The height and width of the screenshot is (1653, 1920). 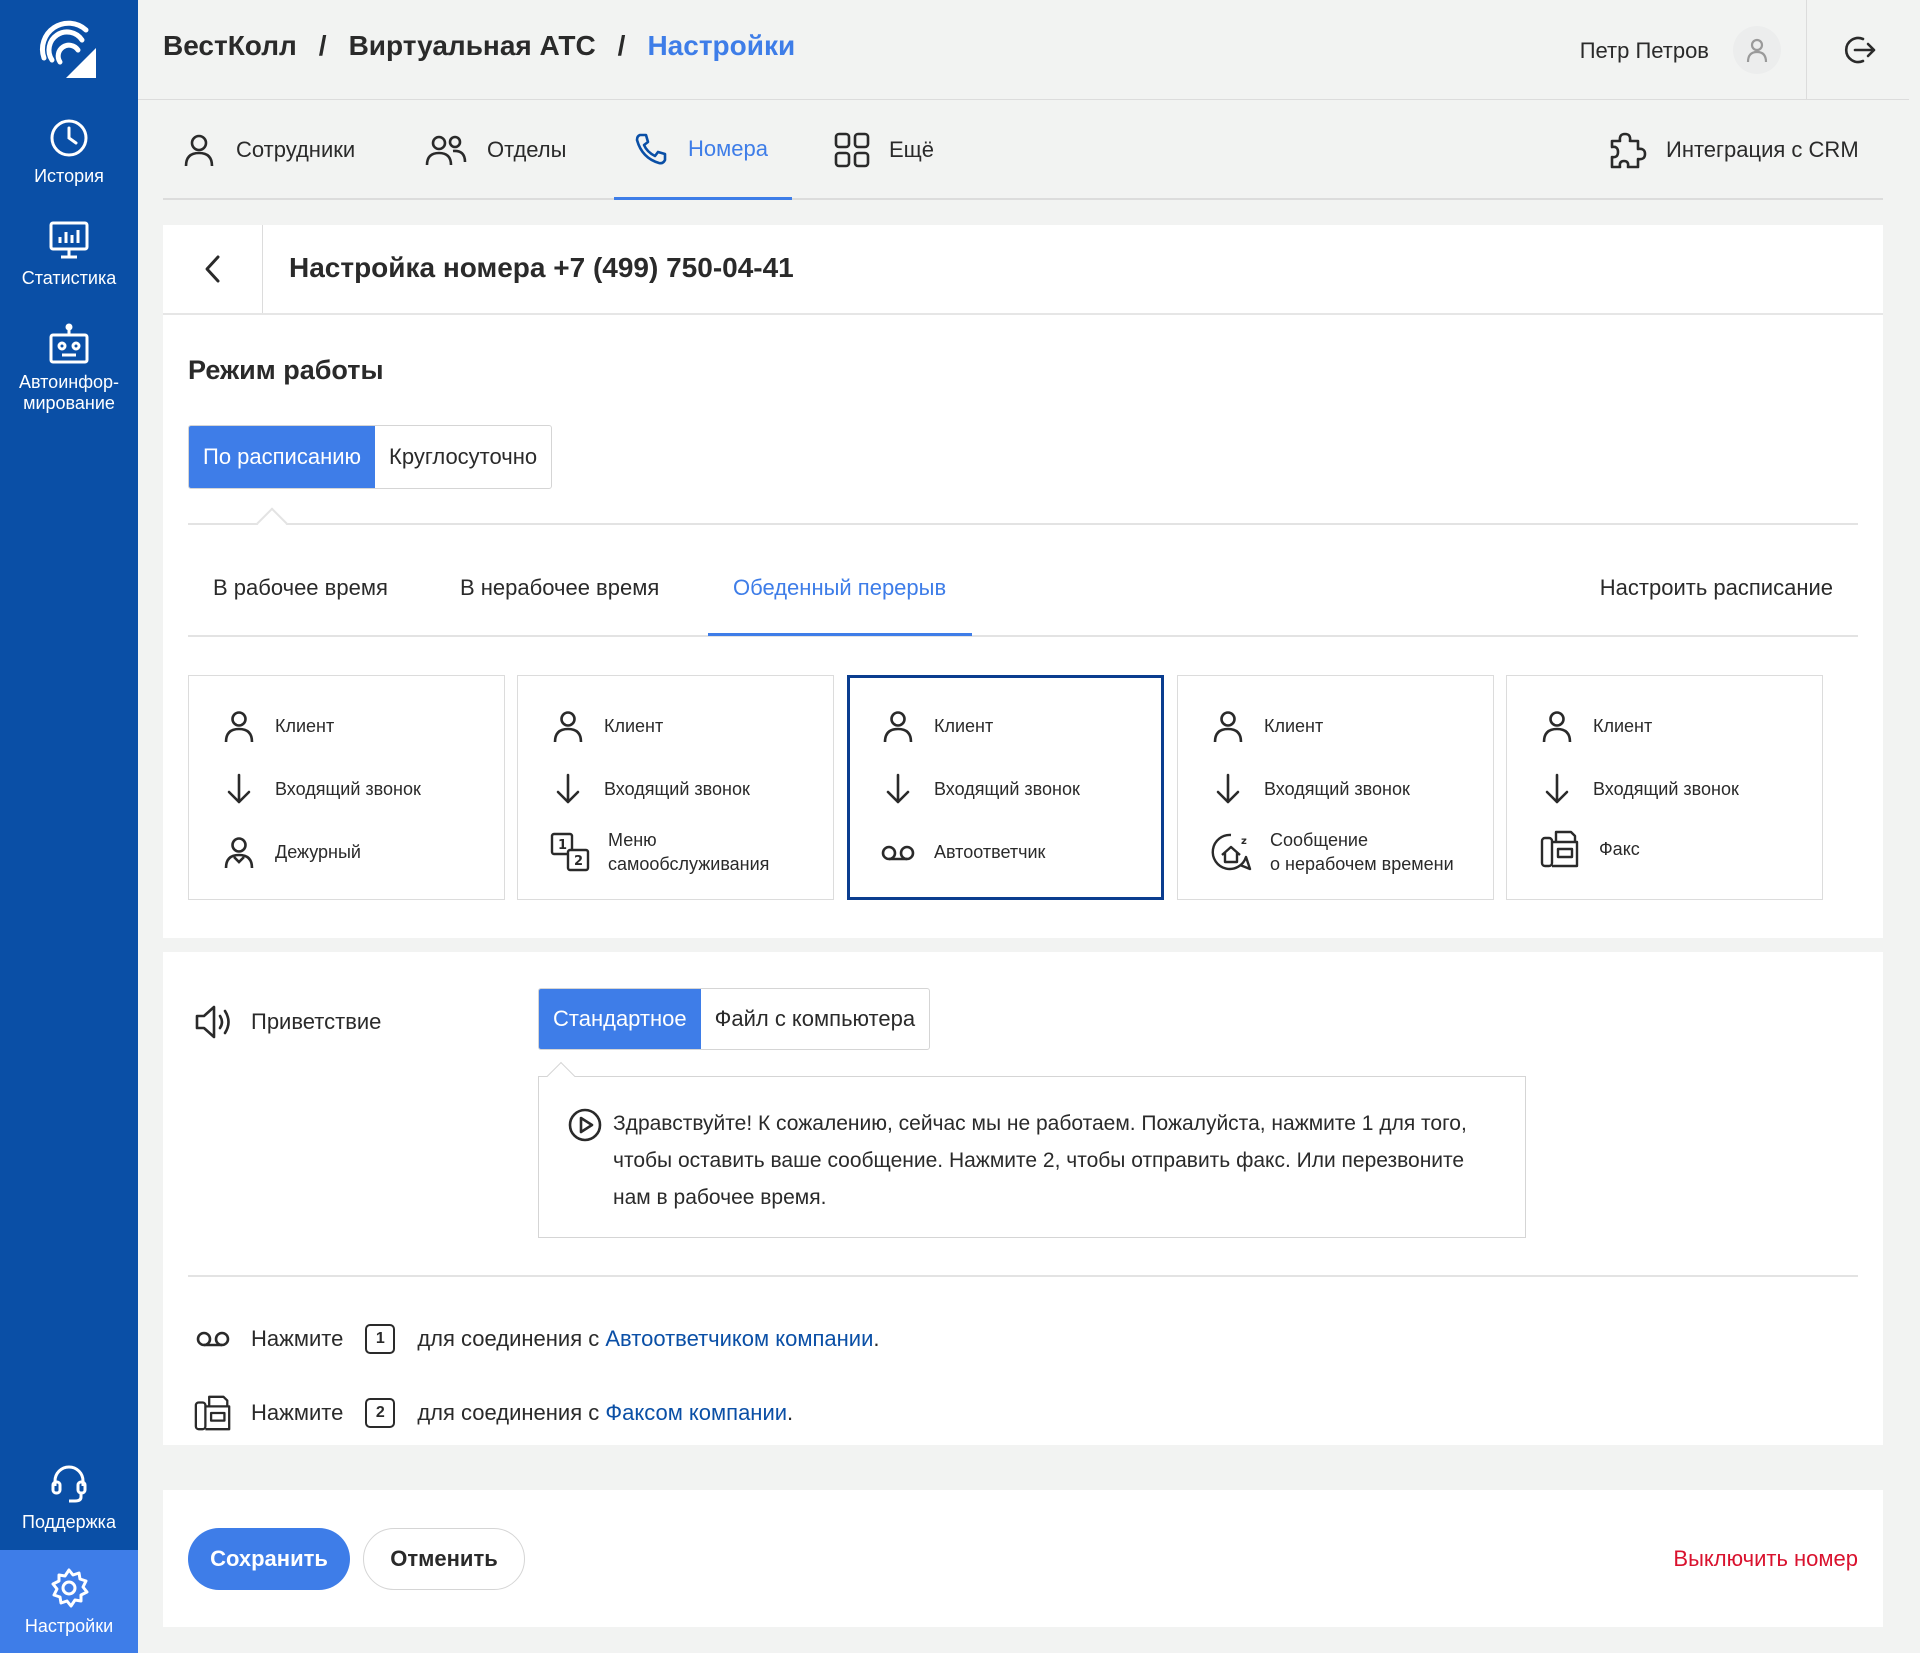 I want to click on header-divider, so click(x=1806, y=50).